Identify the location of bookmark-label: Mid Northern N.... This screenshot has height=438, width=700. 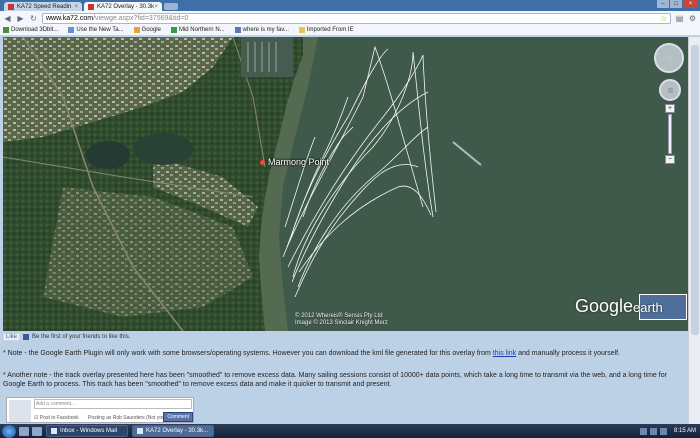
(201, 30).